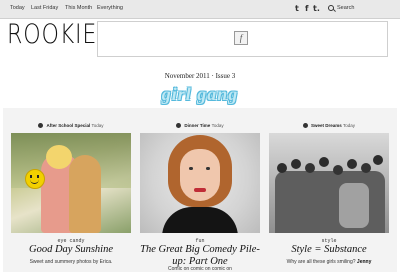  Describe the element at coordinates (345, 8) in the screenshot. I see `search-link: Search` at that location.